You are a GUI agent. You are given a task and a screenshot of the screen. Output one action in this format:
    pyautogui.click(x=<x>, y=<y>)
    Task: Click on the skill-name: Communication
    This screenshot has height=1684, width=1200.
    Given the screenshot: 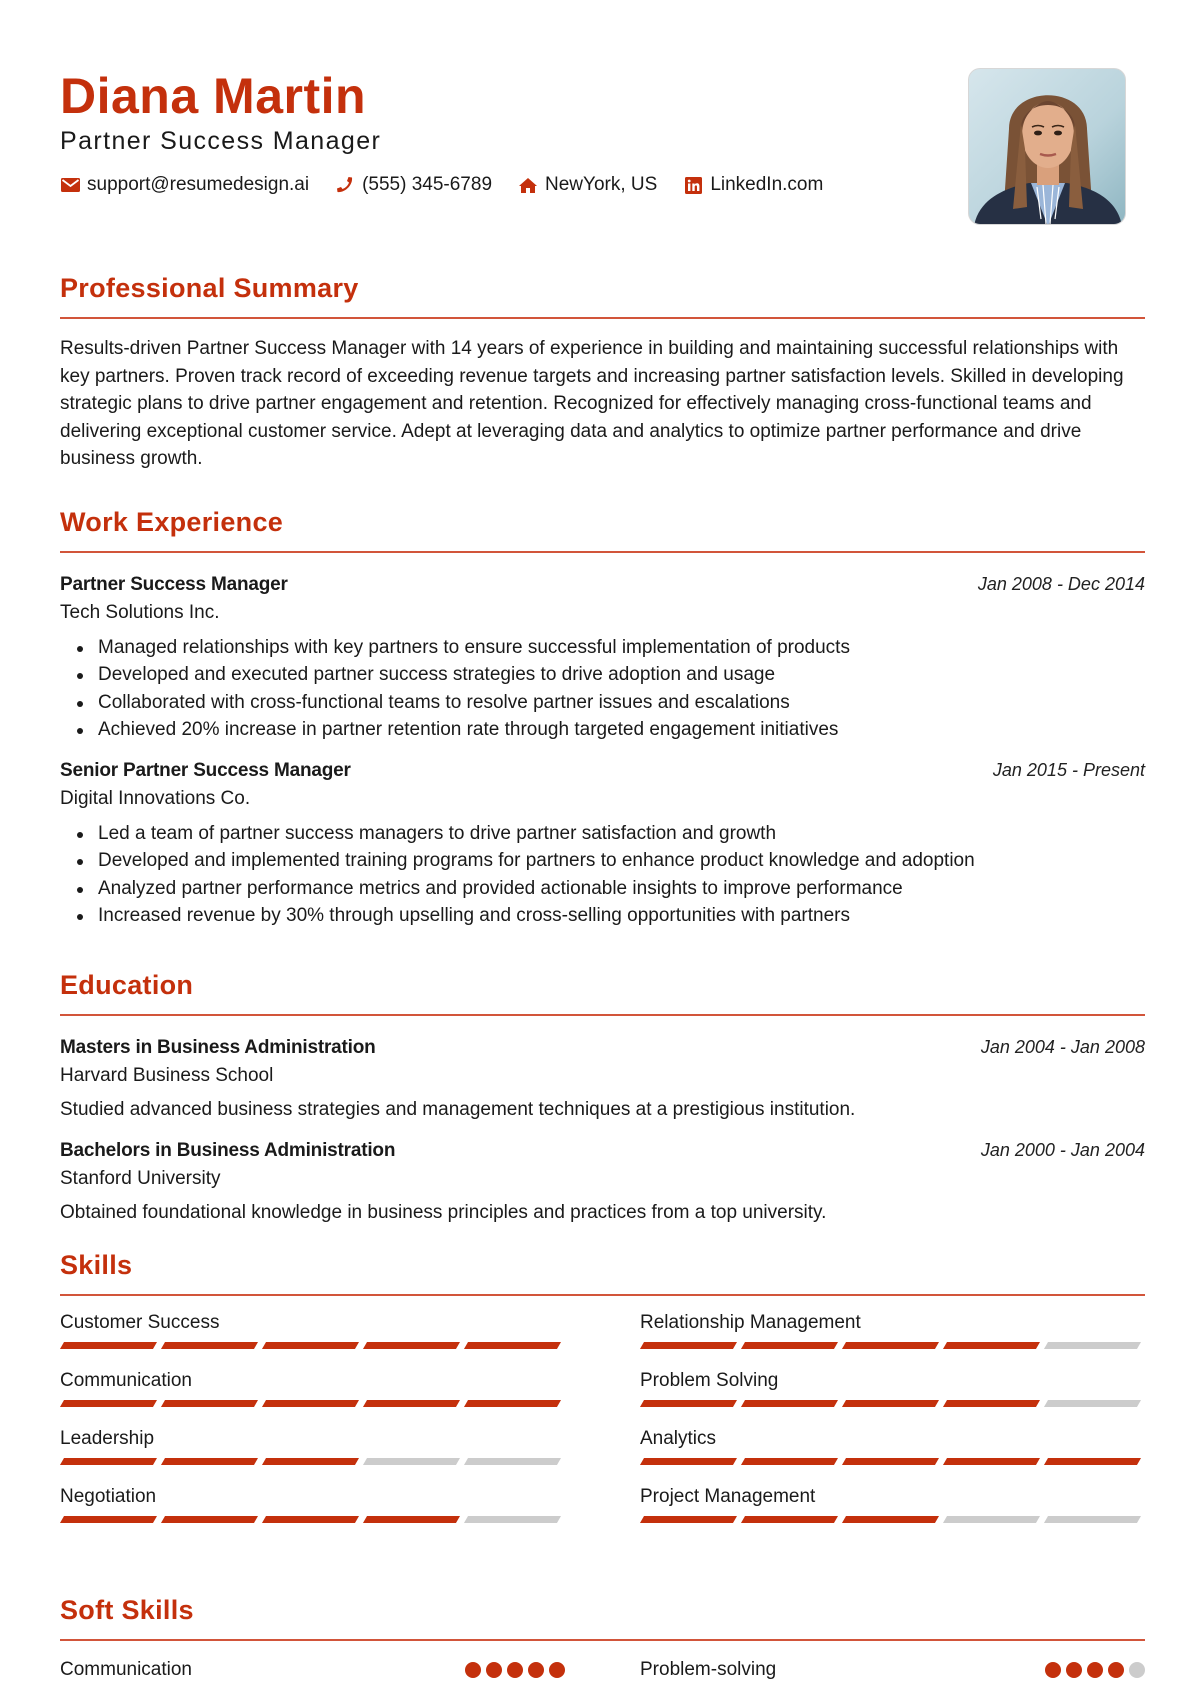 What is the action you would take?
    pyautogui.click(x=126, y=1380)
    